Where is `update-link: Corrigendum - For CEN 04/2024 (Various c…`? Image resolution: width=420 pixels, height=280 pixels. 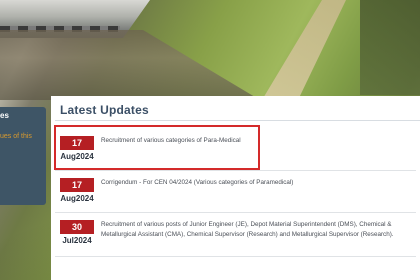 update-link: Corrigendum - For CEN 04/2024 (Various c… is located at coordinates (257, 183).